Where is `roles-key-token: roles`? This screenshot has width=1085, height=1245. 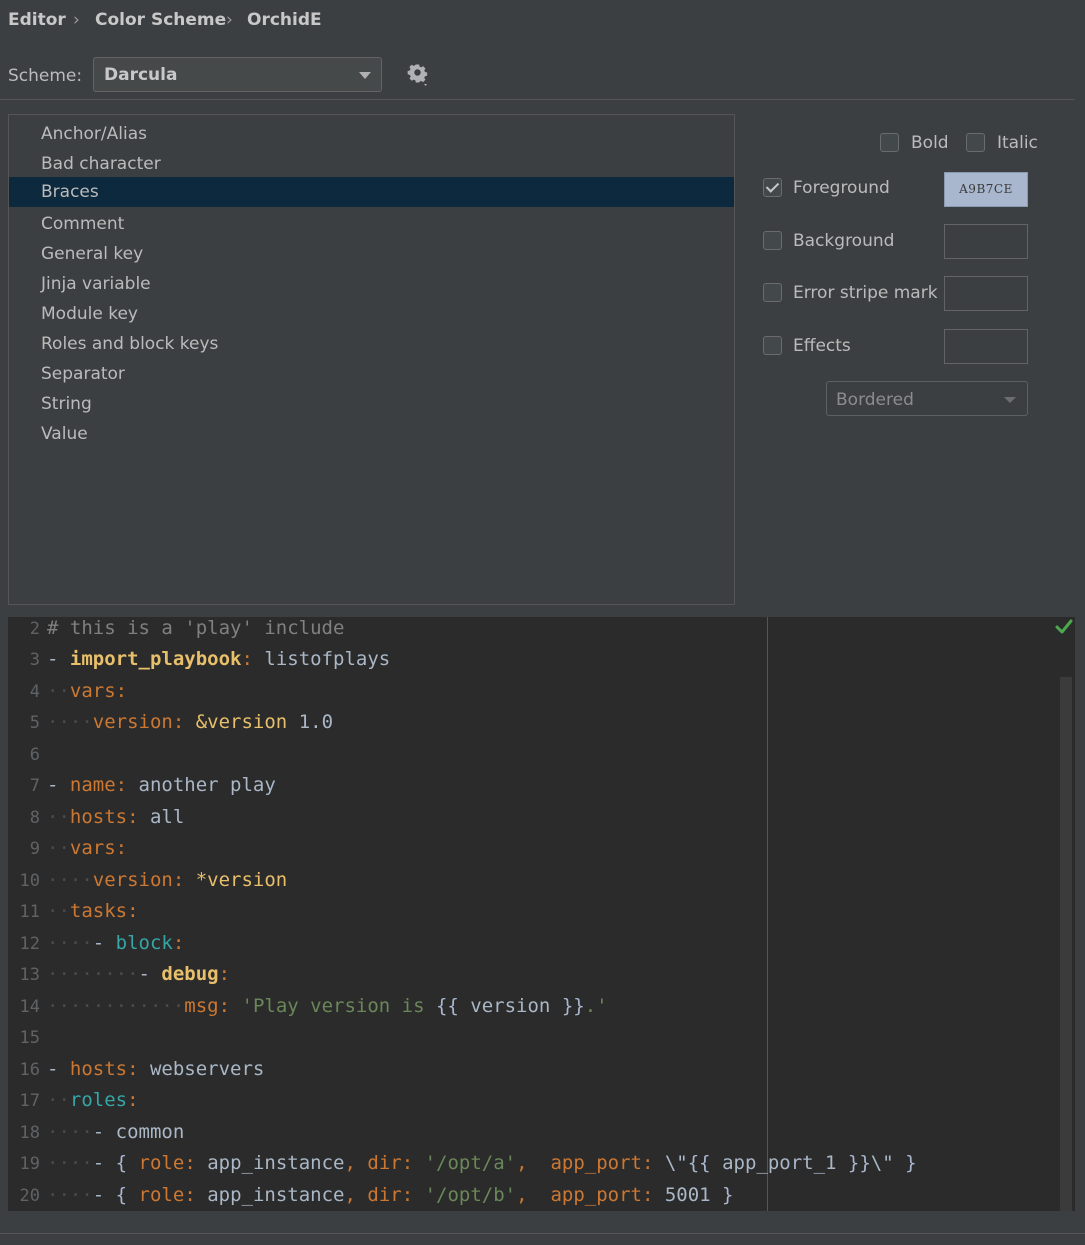 roles-key-token: roles is located at coordinates (98, 1100).